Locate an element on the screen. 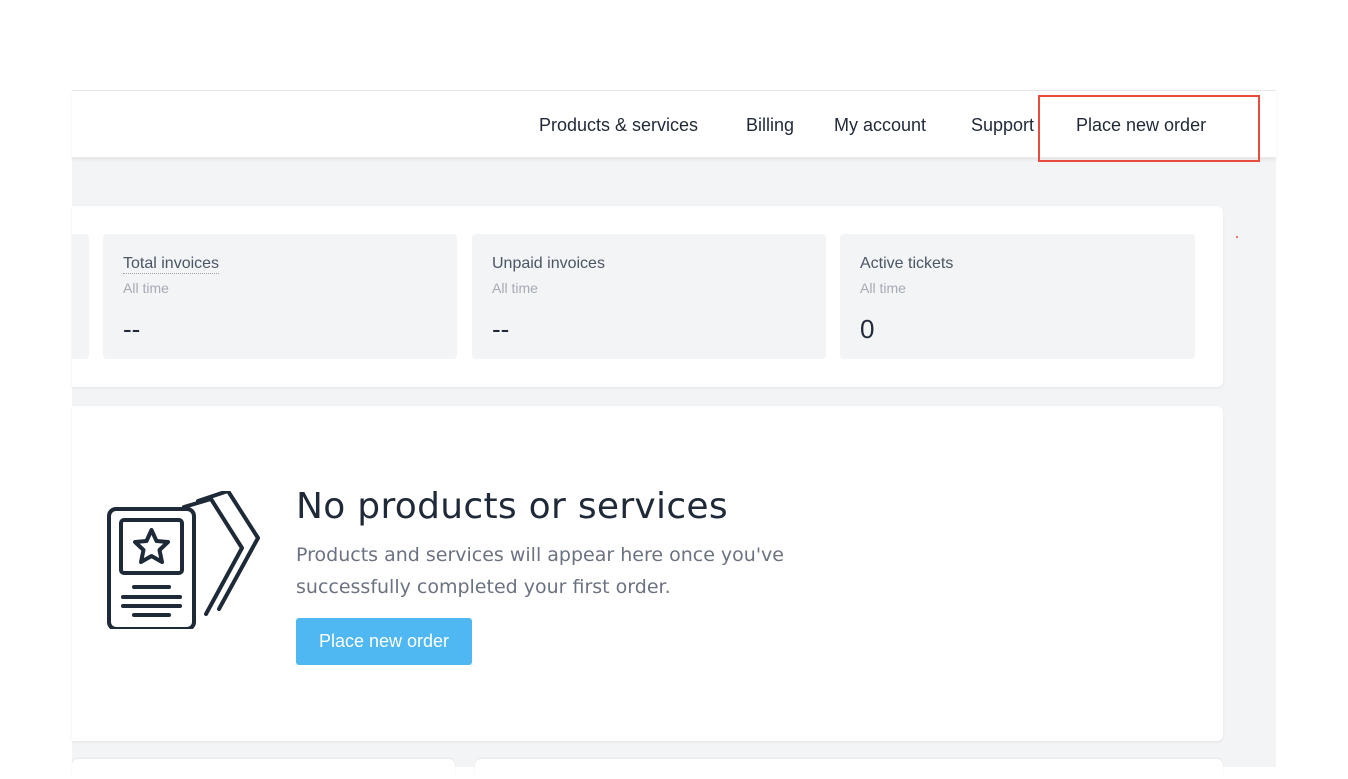 Image resolution: width=1348 pixels, height=779 pixels. stat-active-tickets: Active tickets All time 0 is located at coordinates (1017, 296).